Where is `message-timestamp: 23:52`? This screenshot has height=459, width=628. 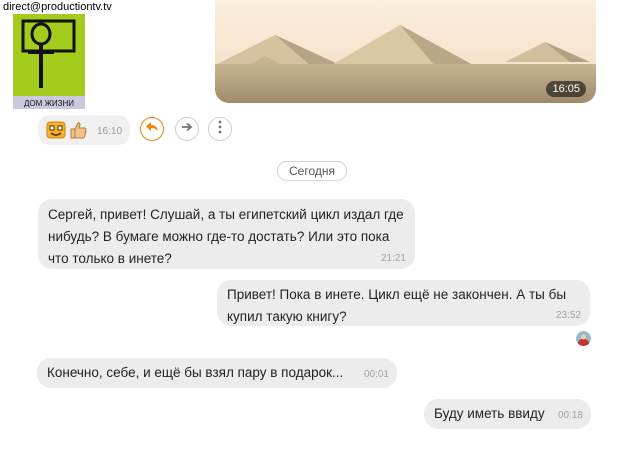 message-timestamp: 23:52 is located at coordinates (568, 315).